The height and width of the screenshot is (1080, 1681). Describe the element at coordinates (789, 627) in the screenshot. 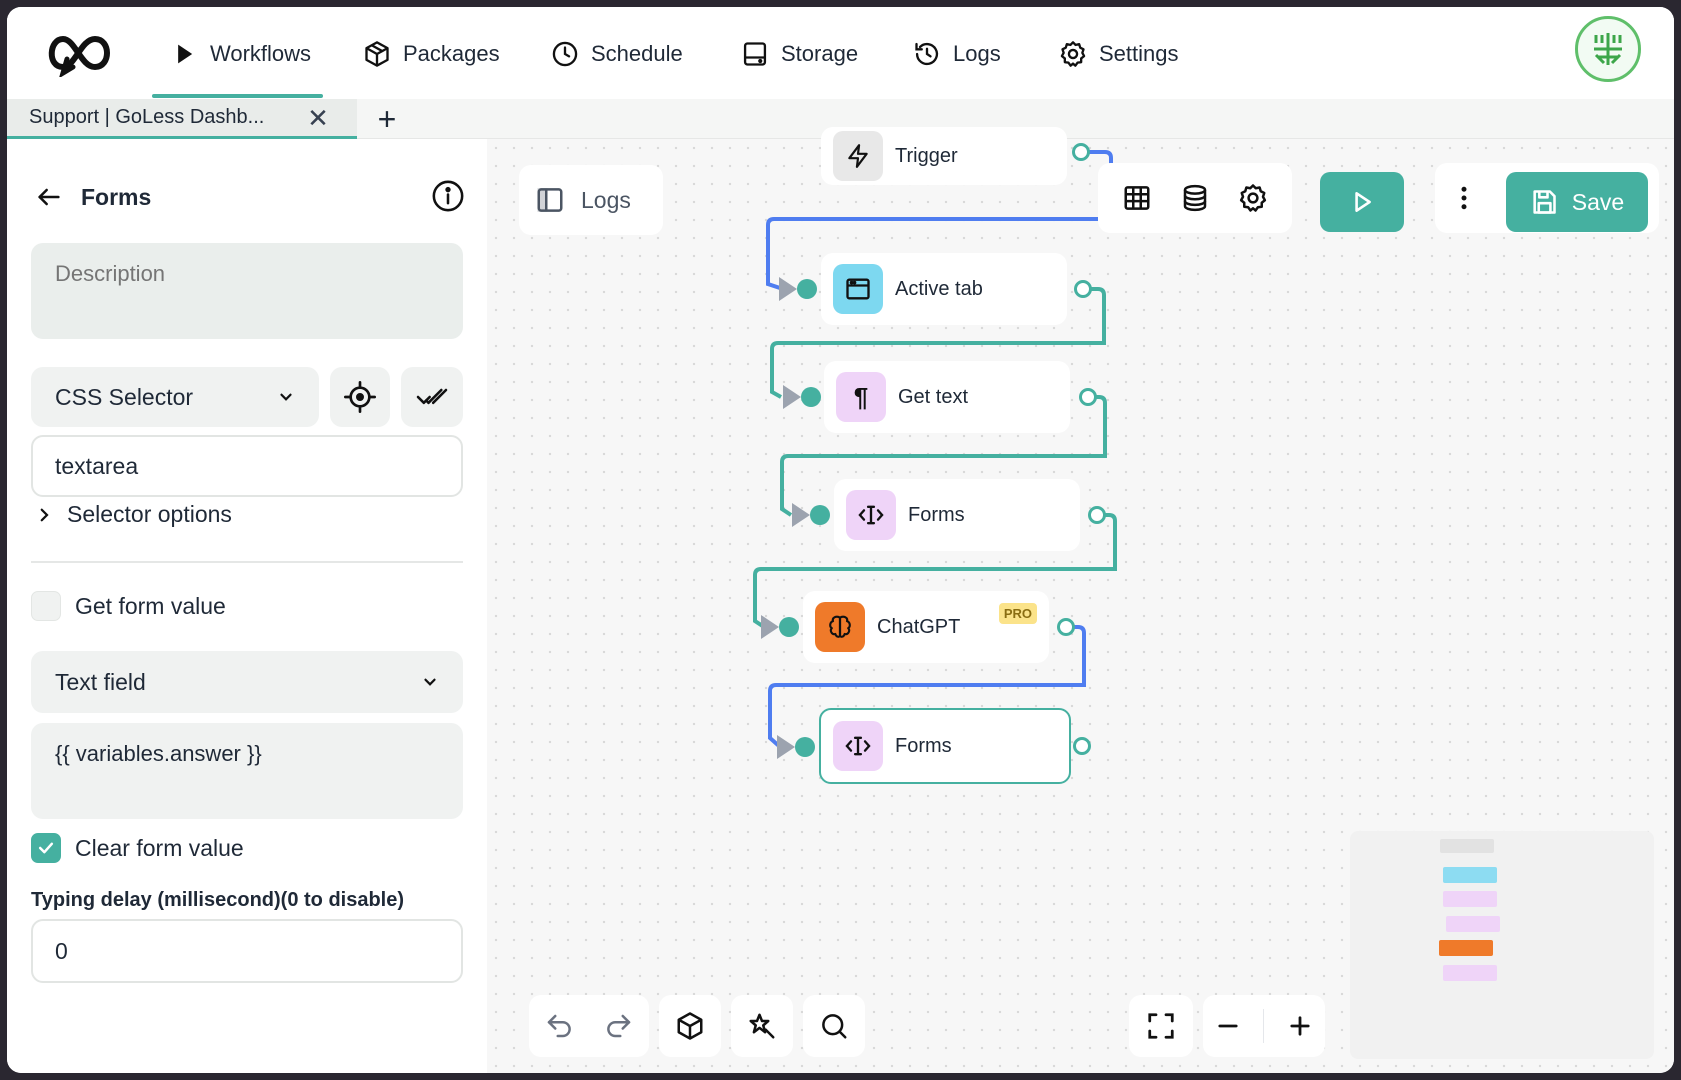

I see `chatgpt-input-port` at that location.